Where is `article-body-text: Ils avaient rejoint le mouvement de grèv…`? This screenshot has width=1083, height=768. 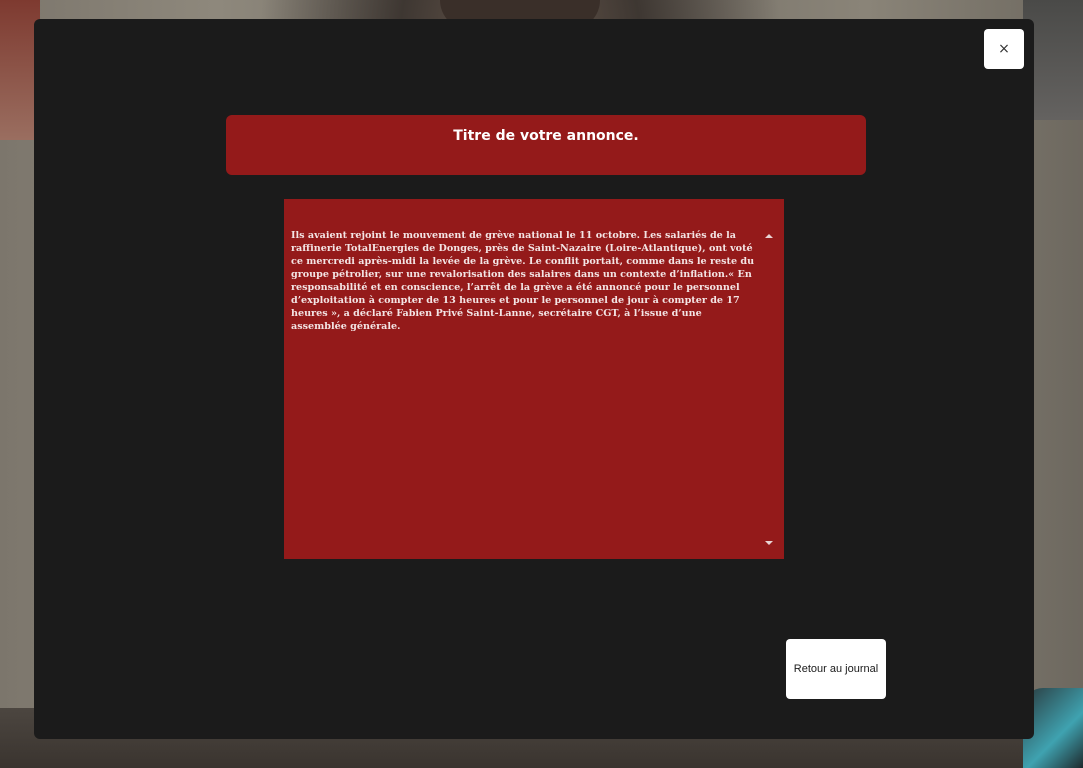
article-body-text: Ils avaient rejoint le mouvement de grèv… is located at coordinates (523, 281).